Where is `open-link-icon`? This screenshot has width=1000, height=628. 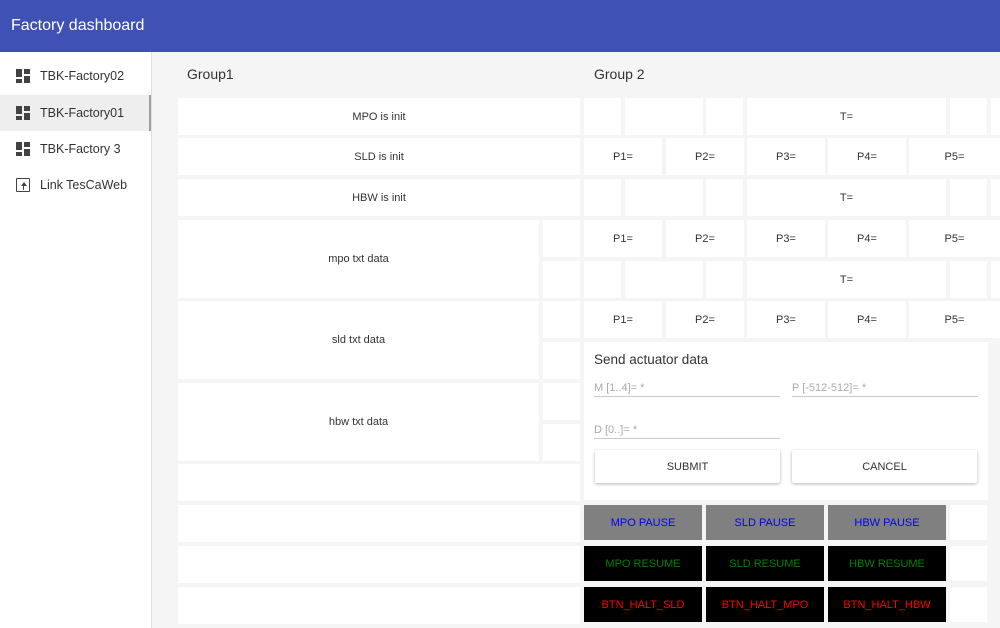
open-link-icon is located at coordinates (23, 185).